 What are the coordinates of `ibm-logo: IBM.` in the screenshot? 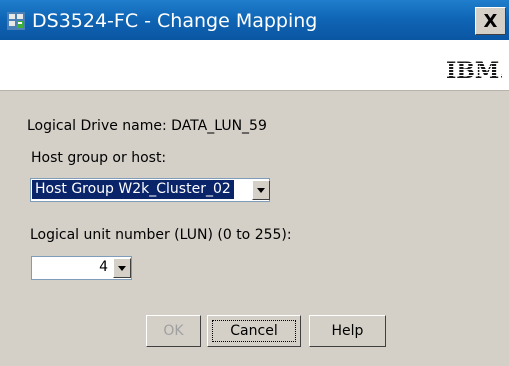 It's located at (474, 70).